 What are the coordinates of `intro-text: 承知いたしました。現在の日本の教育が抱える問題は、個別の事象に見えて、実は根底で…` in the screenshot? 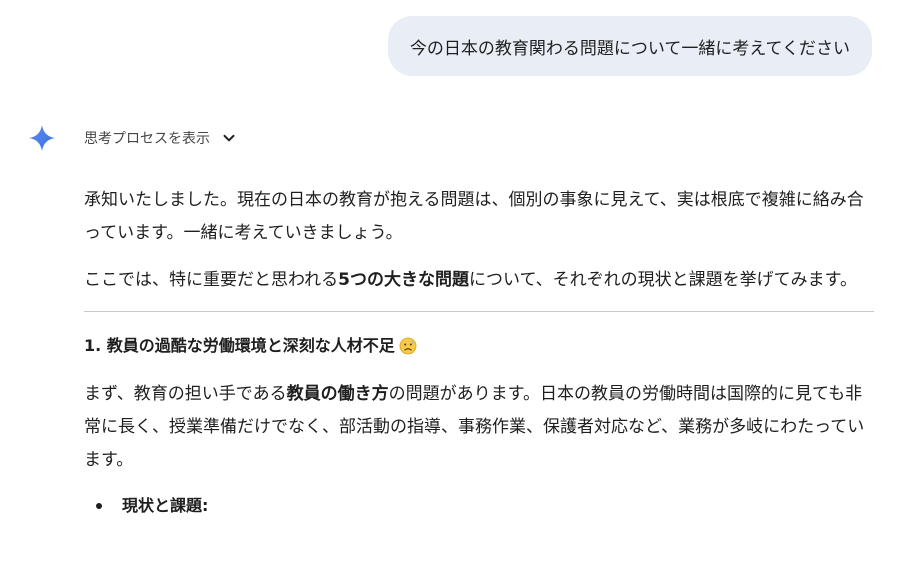 It's located at (474, 216).